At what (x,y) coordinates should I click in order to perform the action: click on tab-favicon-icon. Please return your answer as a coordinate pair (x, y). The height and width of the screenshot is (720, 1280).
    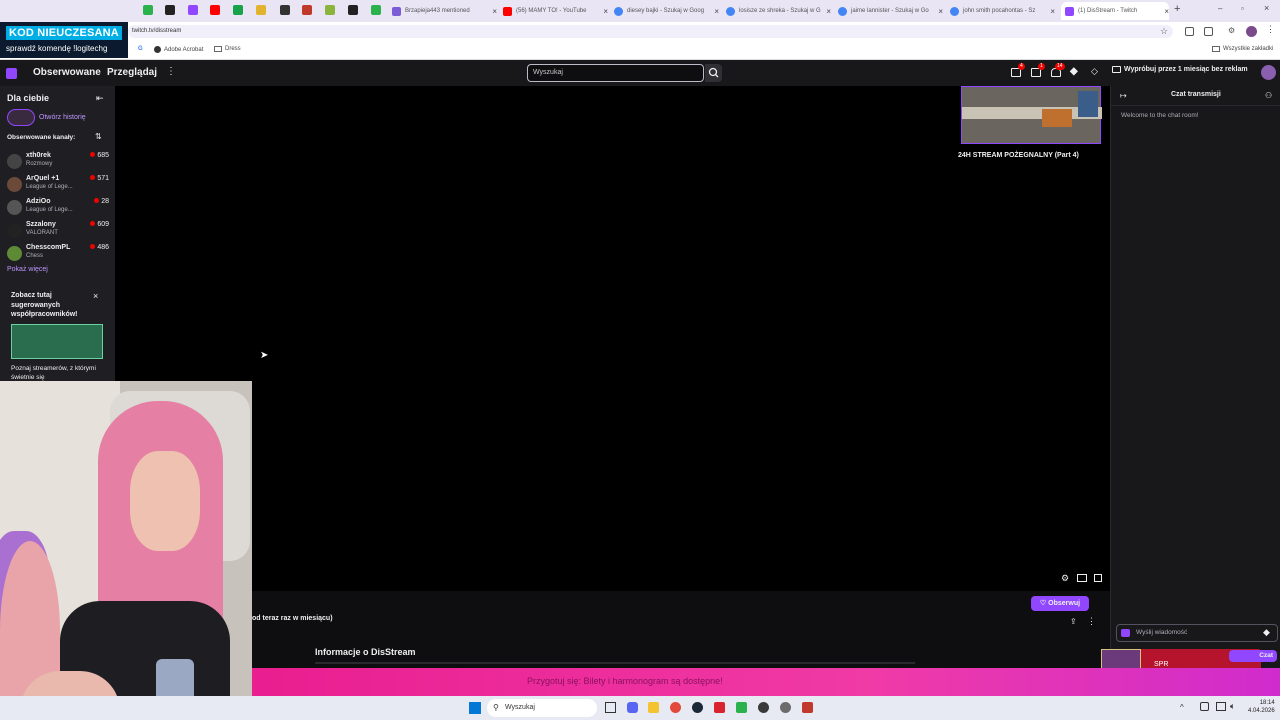
    Looking at the image, I should click on (618, 11).